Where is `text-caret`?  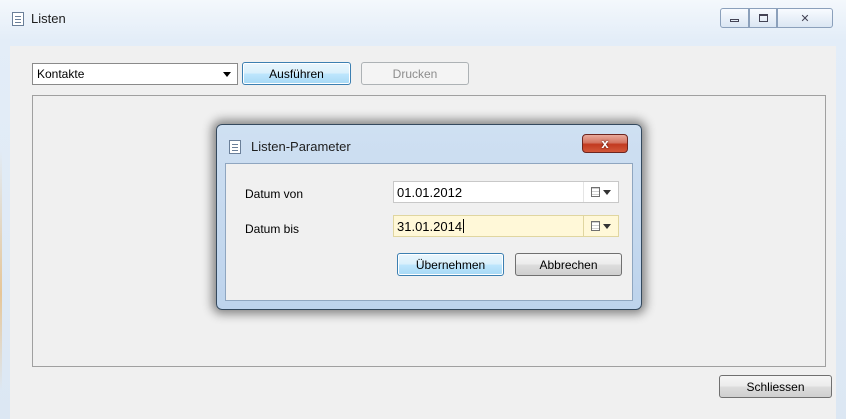
text-caret is located at coordinates (464, 226).